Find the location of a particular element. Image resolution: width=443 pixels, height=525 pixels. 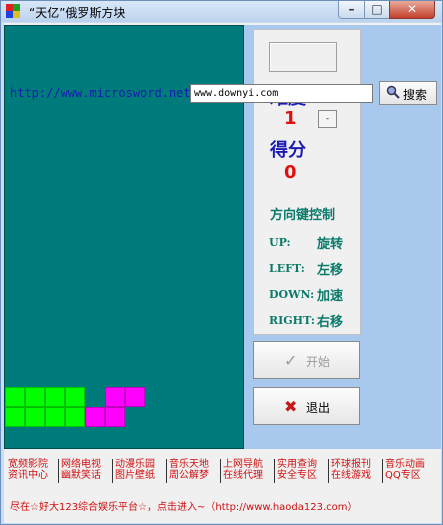

start-button-label: 开始 is located at coordinates (318, 362).